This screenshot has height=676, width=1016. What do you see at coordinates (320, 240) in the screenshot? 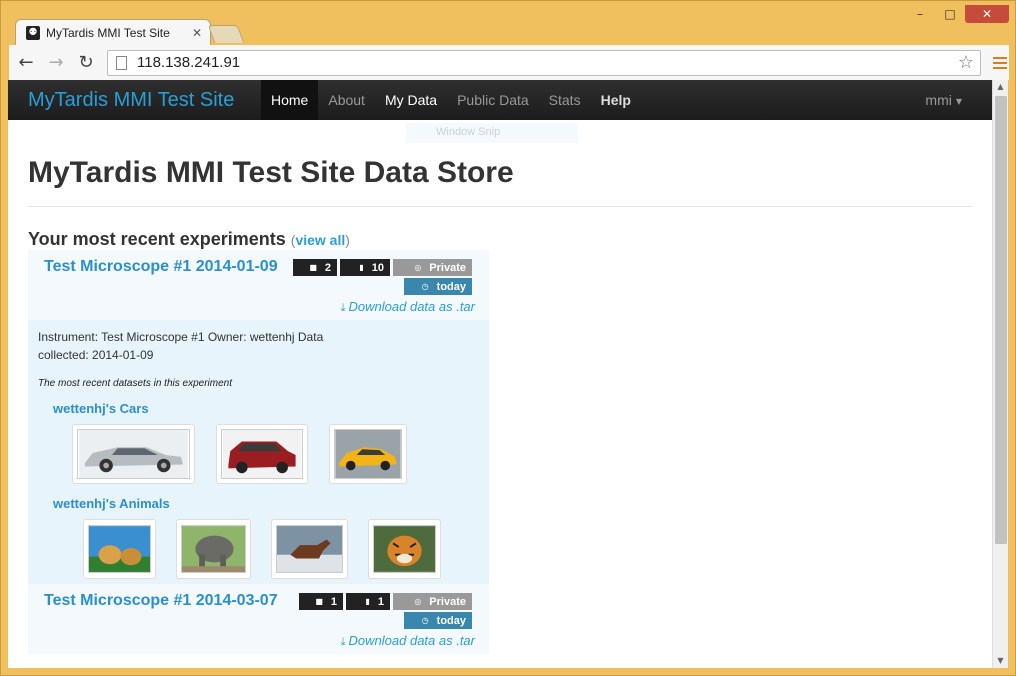
I see `view-all-link: view all` at bounding box center [320, 240].